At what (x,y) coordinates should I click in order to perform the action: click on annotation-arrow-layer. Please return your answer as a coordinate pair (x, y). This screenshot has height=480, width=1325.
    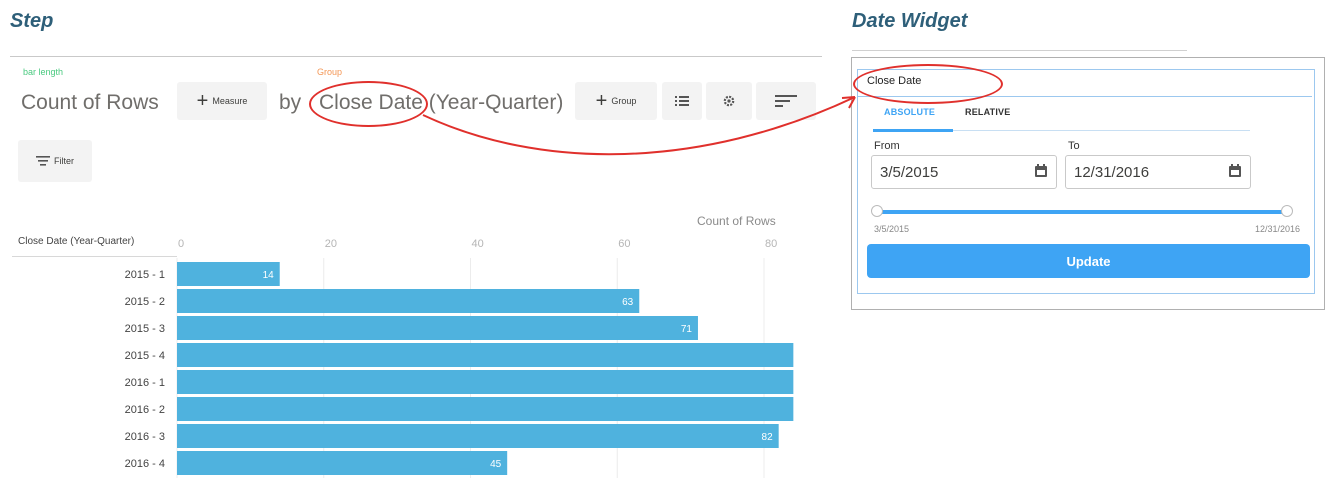
    Looking at the image, I should click on (639, 126).